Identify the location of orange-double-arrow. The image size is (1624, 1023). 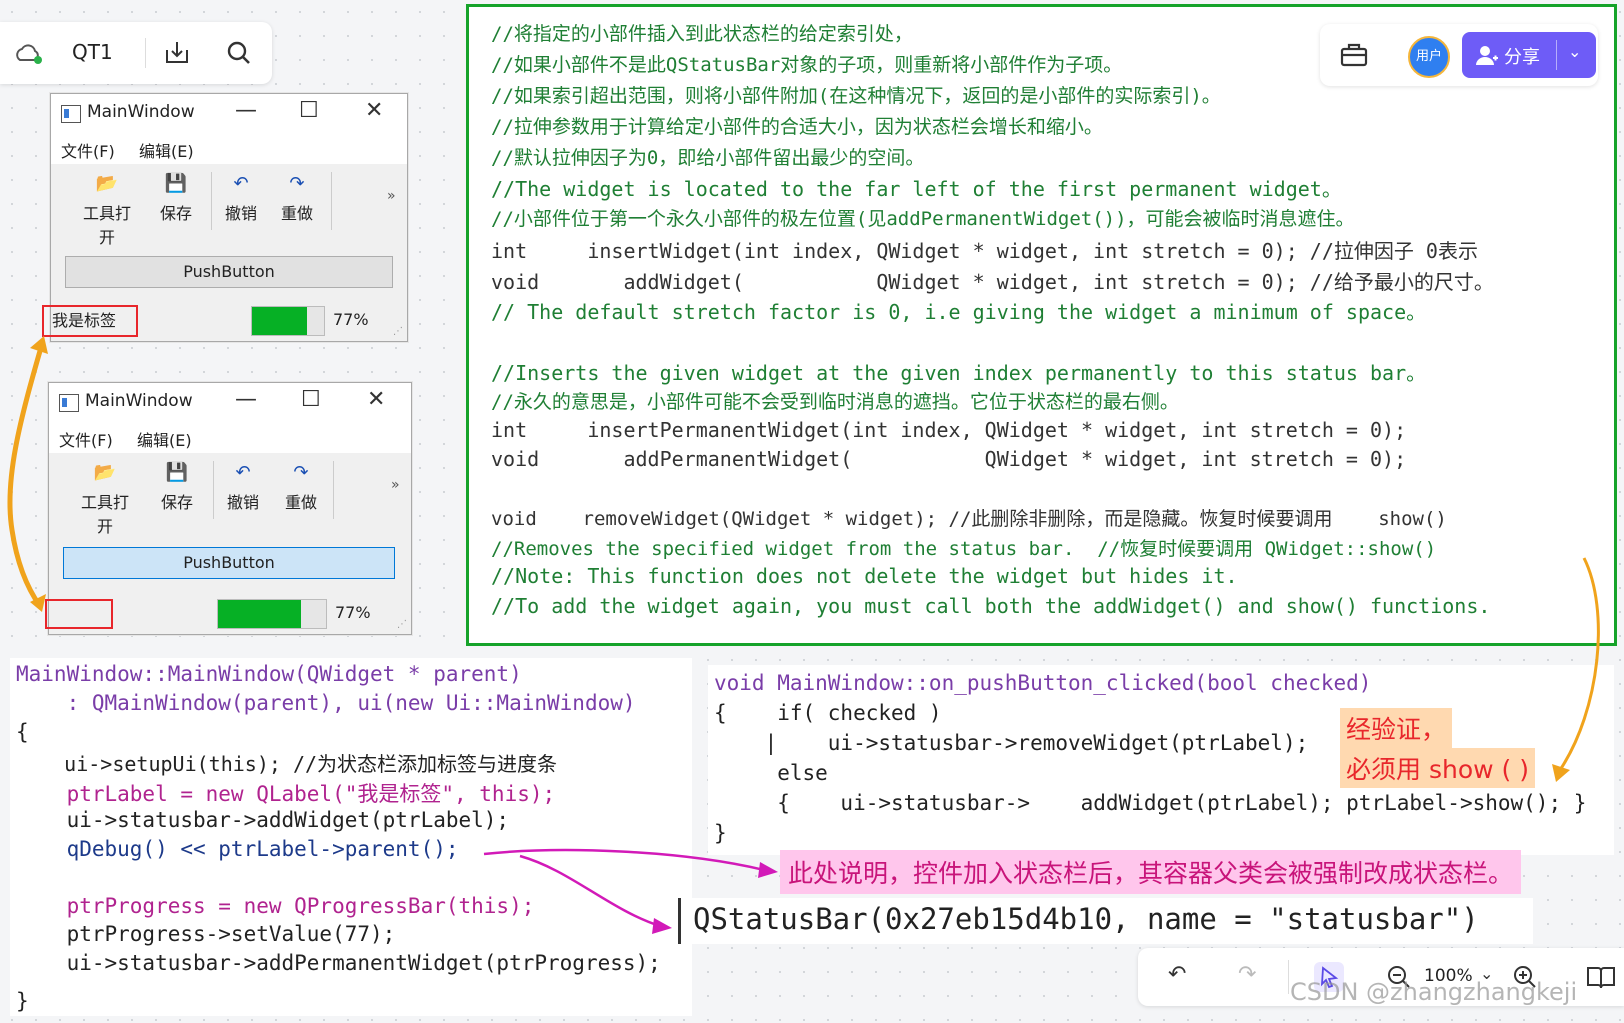
(27, 474).